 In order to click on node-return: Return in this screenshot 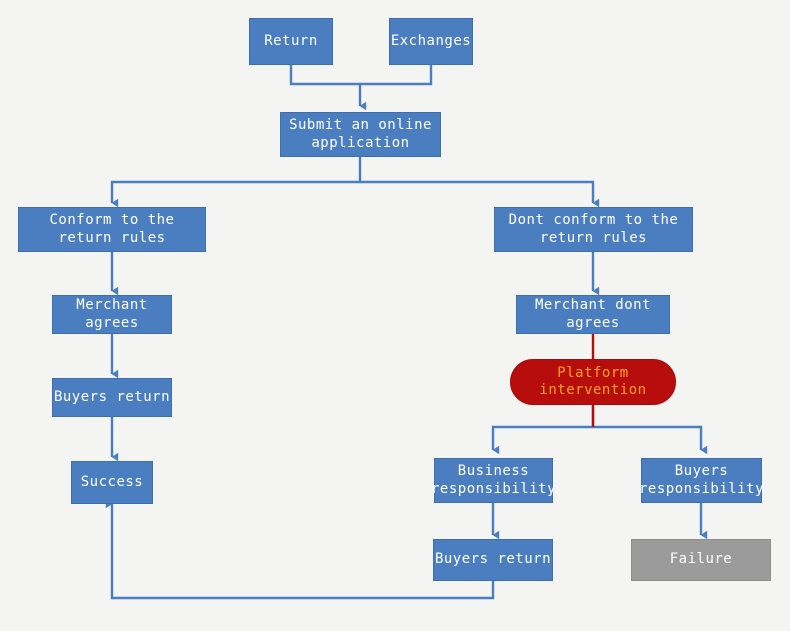, I will do `click(291, 41)`.